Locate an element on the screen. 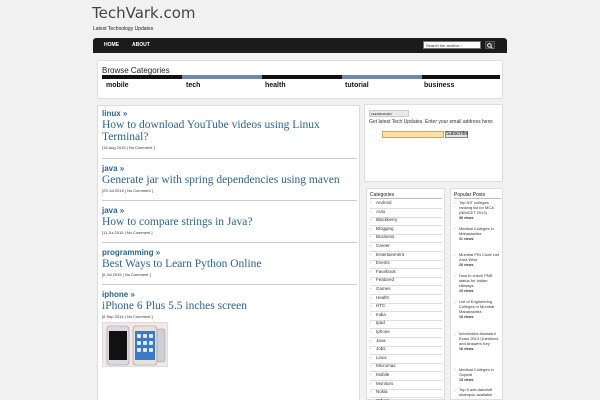 This screenshot has height=400, width=600. sidebar-category-label: Auto is located at coordinates (381, 211).